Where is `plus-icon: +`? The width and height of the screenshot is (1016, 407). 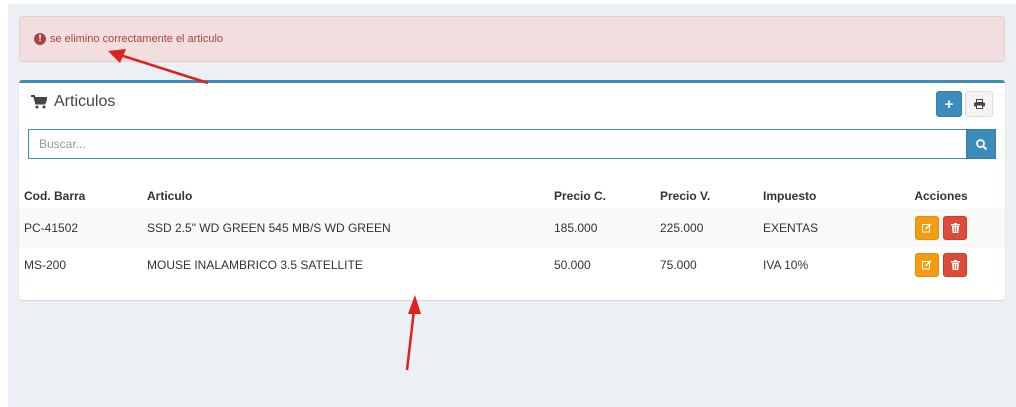
plus-icon: + is located at coordinates (949, 104).